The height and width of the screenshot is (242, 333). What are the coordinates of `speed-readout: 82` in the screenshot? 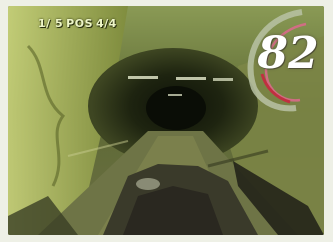 It's located at (288, 53).